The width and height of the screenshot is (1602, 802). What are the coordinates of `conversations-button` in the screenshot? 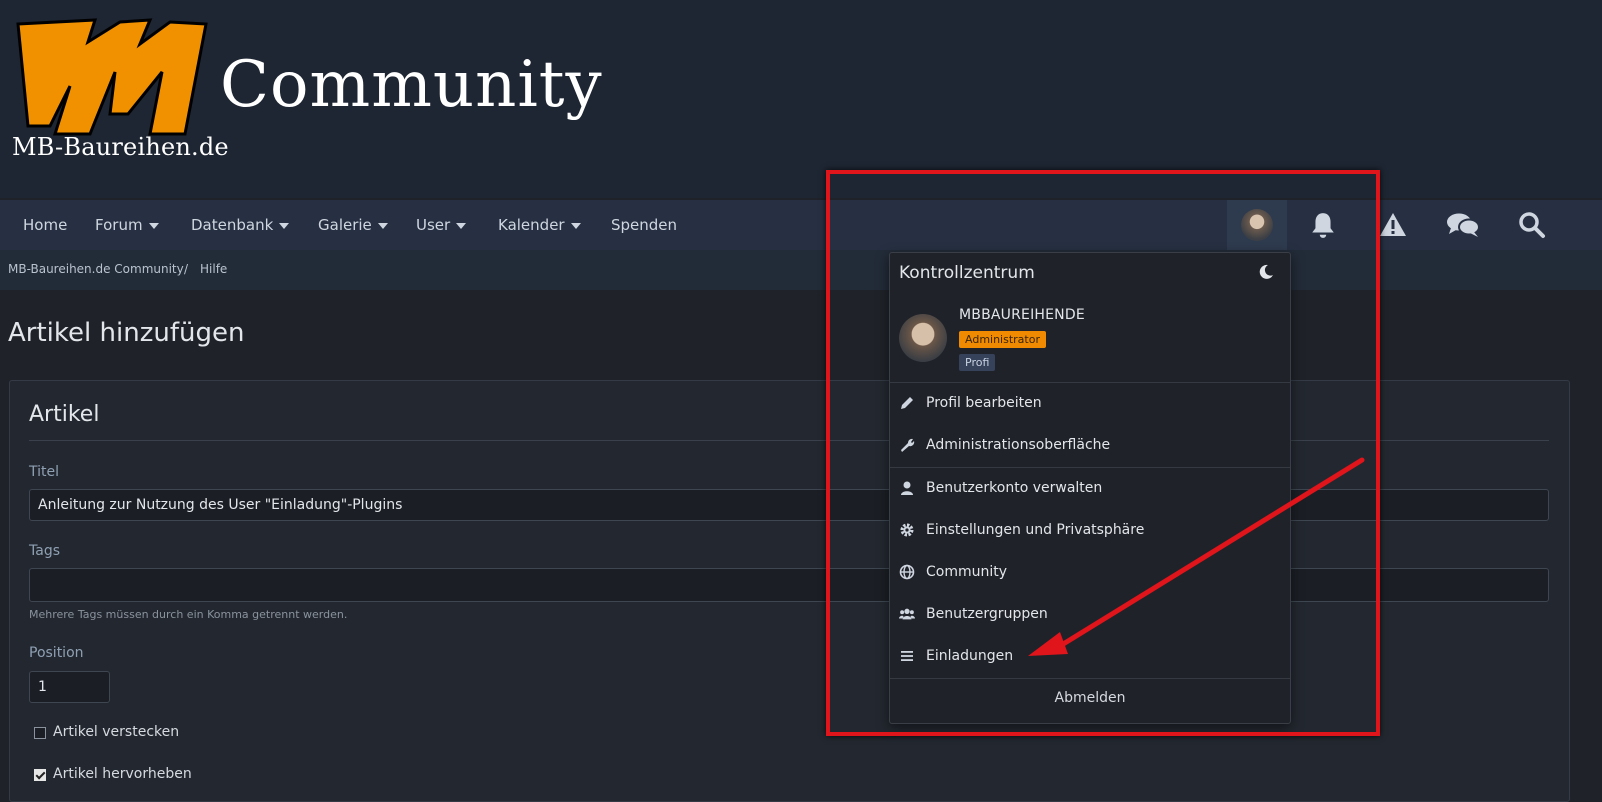 It's located at (1463, 225).